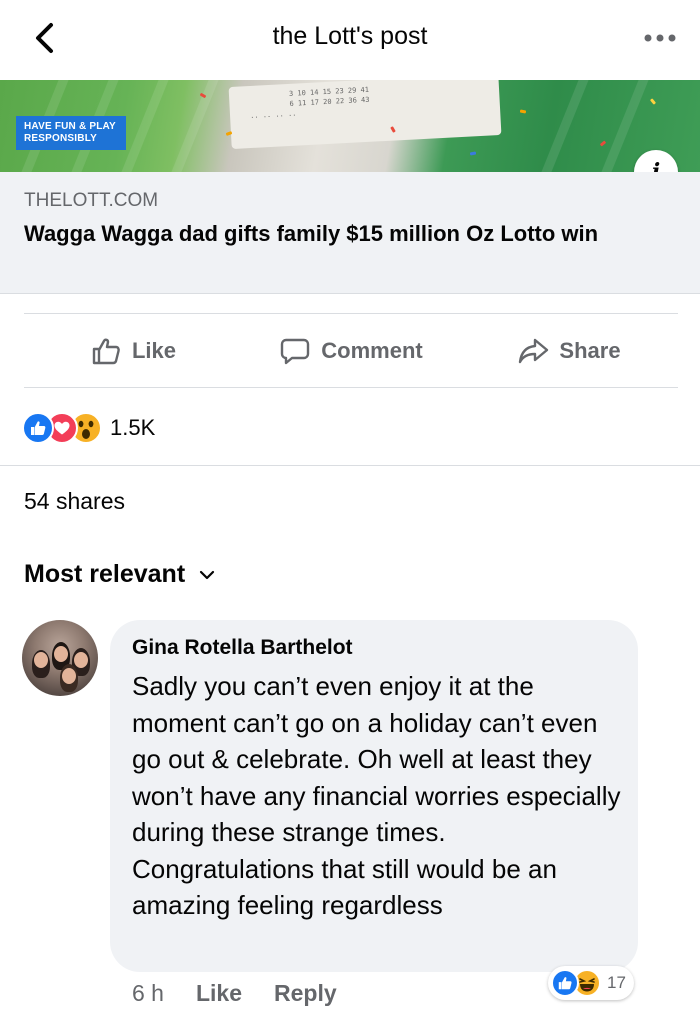 Image resolution: width=700 pixels, height=1021 pixels. I want to click on sort-label: Most relevant, so click(105, 574).